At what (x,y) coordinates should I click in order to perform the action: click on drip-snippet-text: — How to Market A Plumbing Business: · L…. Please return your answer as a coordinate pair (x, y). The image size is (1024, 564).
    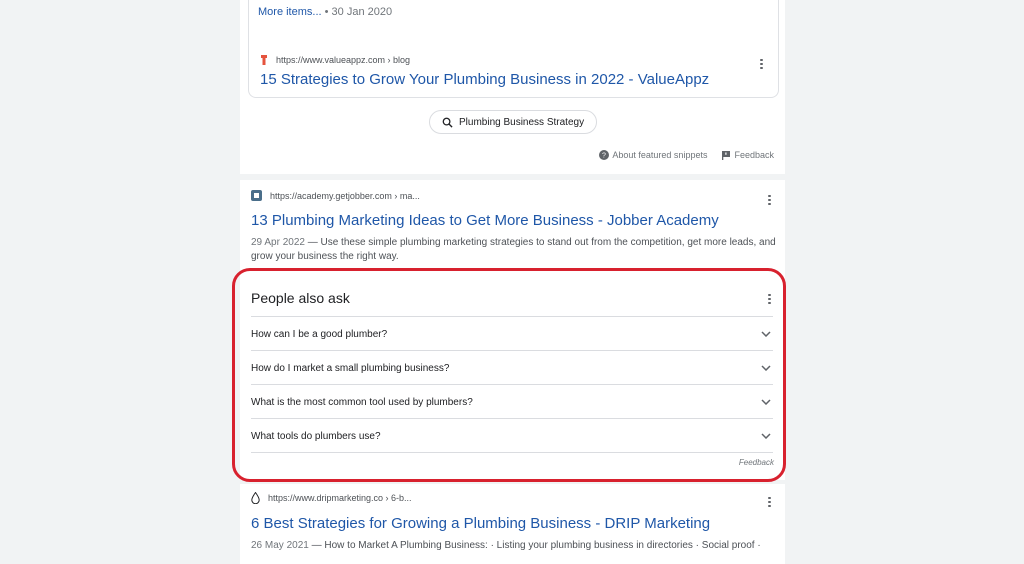
    Looking at the image, I should click on (534, 545).